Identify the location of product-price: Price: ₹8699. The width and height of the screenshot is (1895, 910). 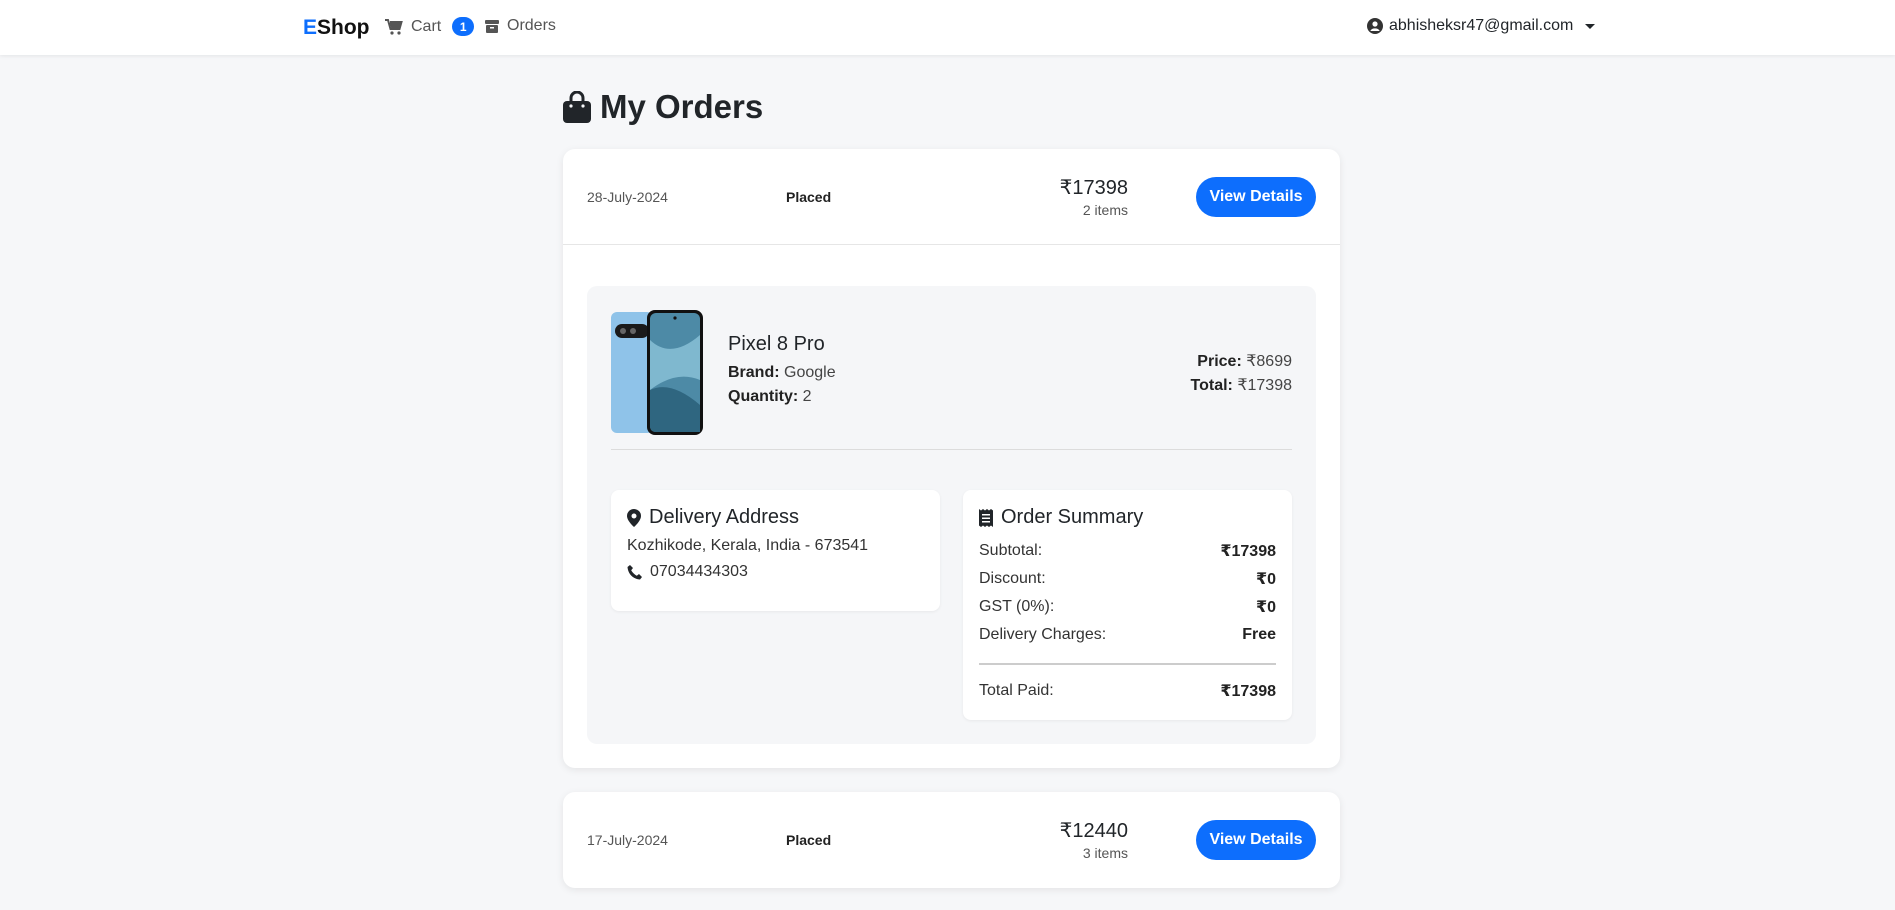
(1241, 362).